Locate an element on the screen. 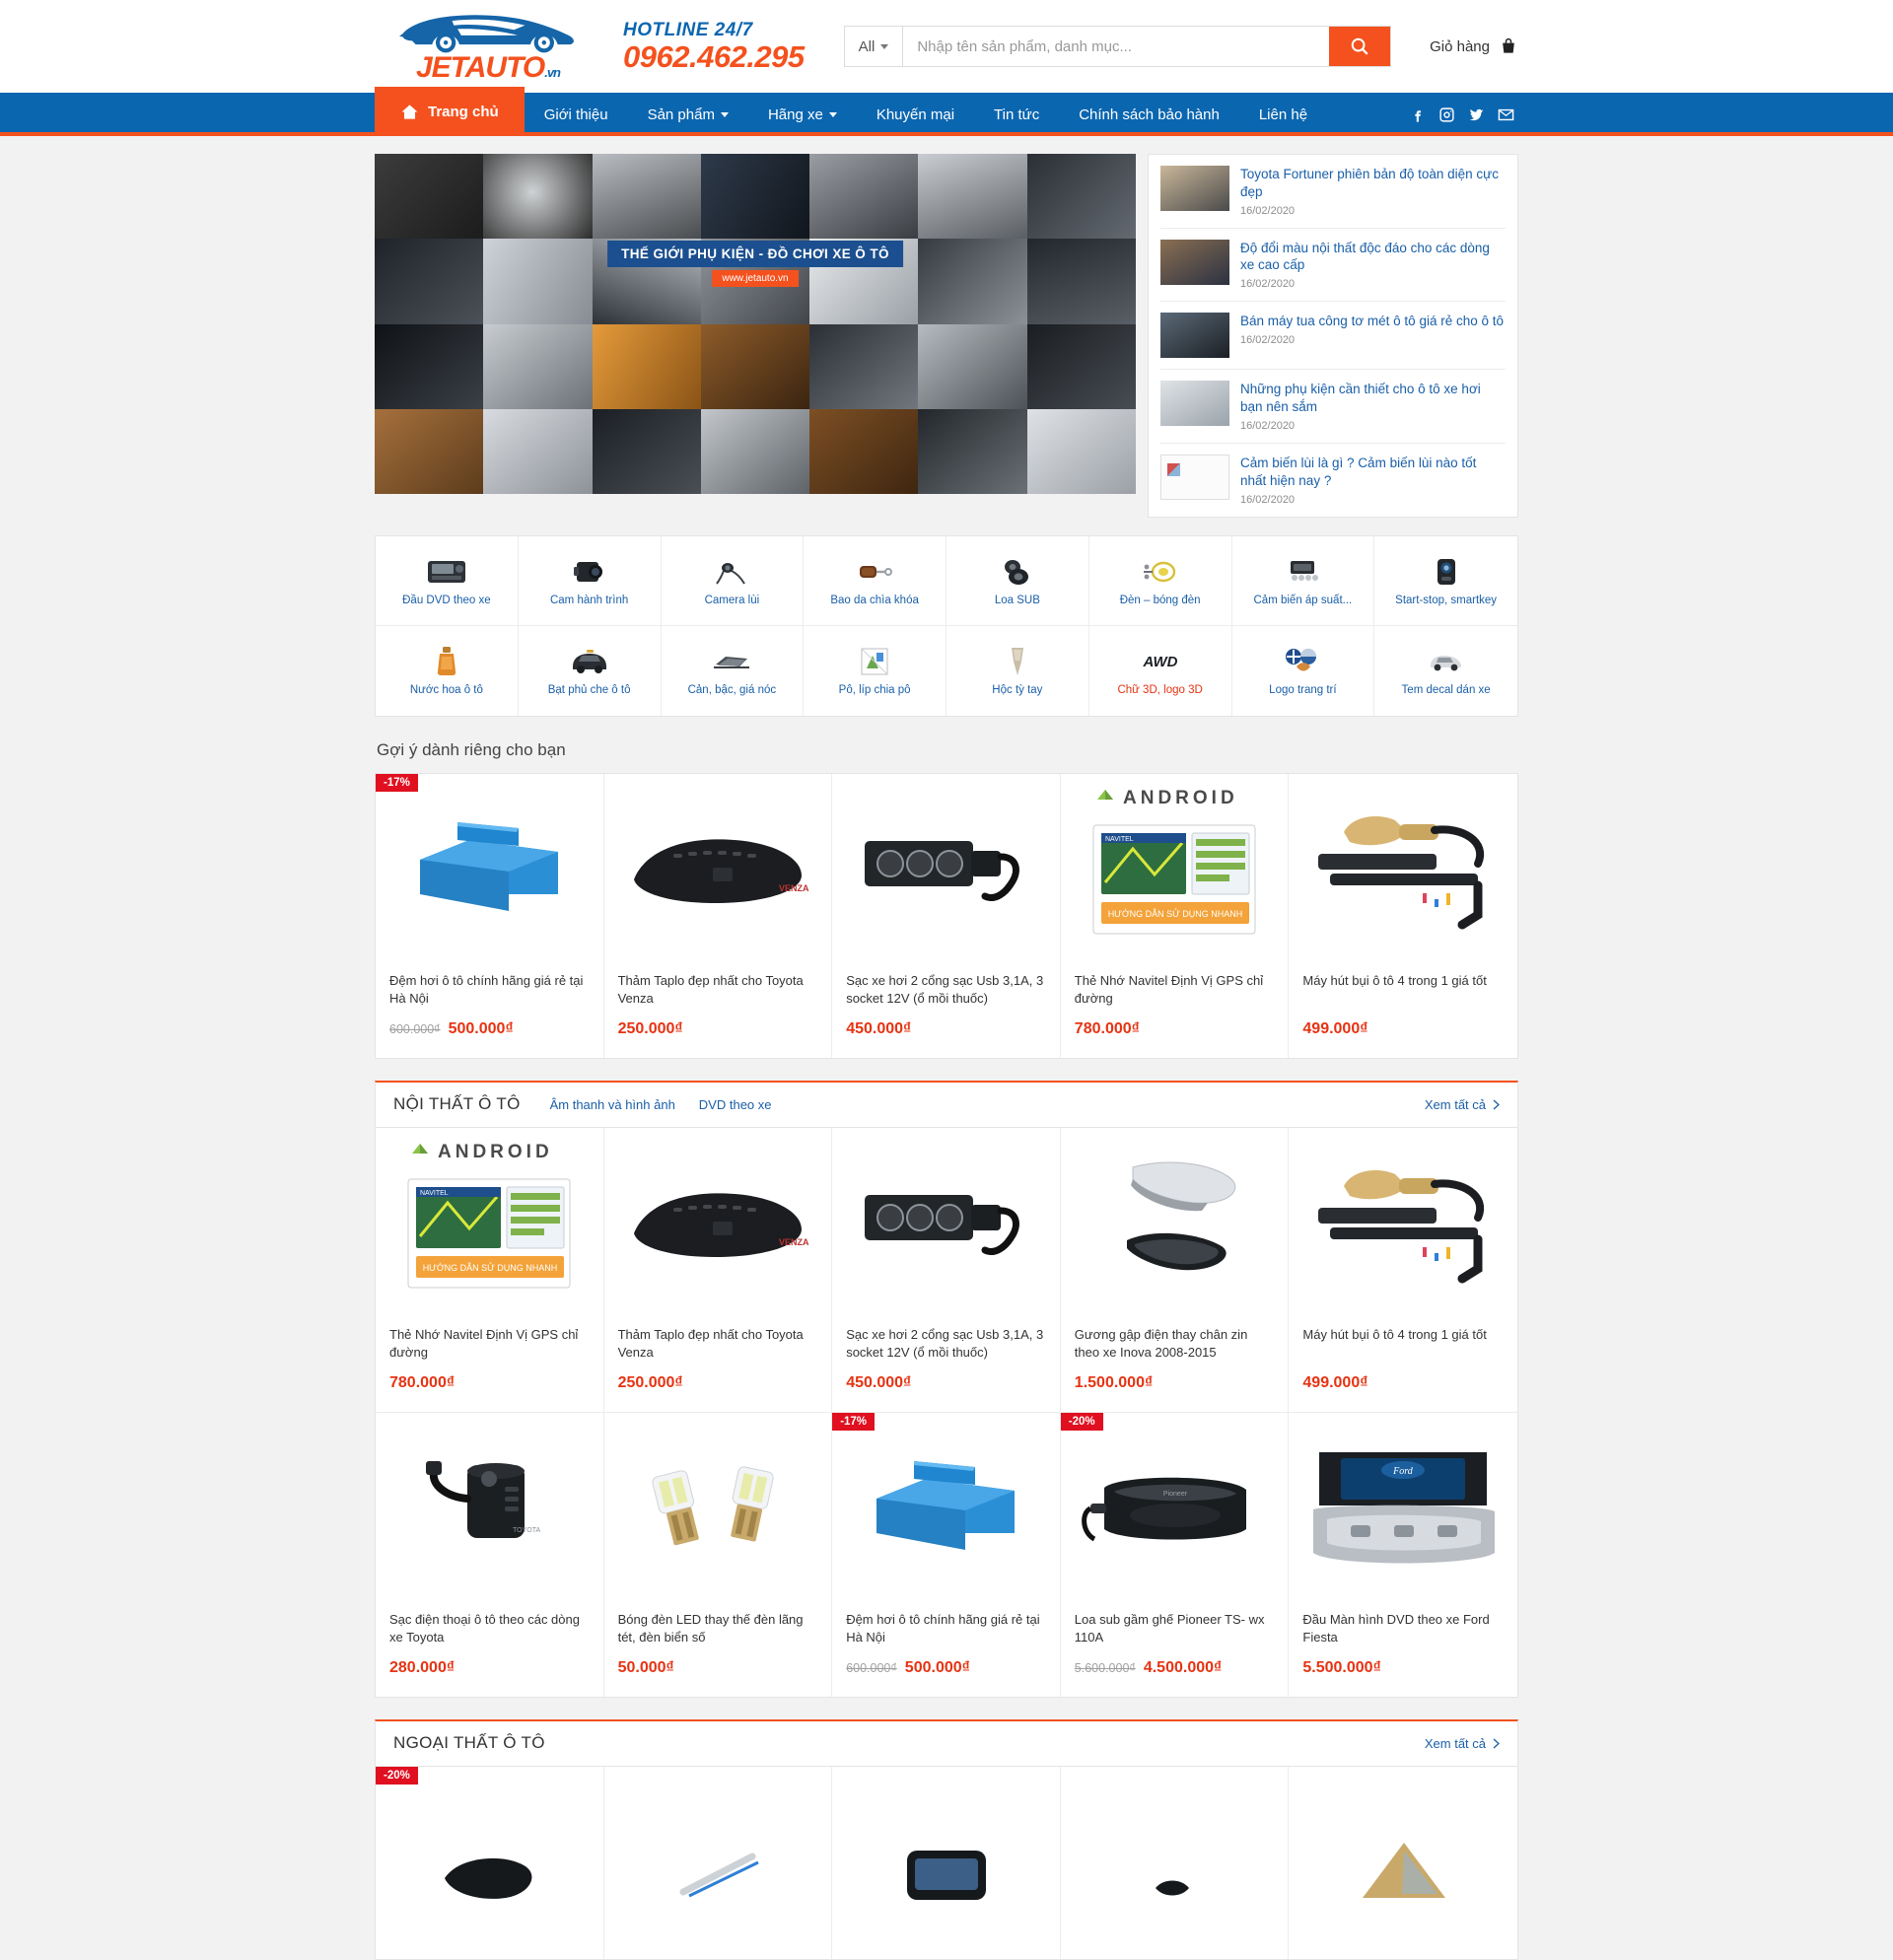 The image size is (1893, 1960). nav-item-home: Trang chủ is located at coordinates (450, 111).